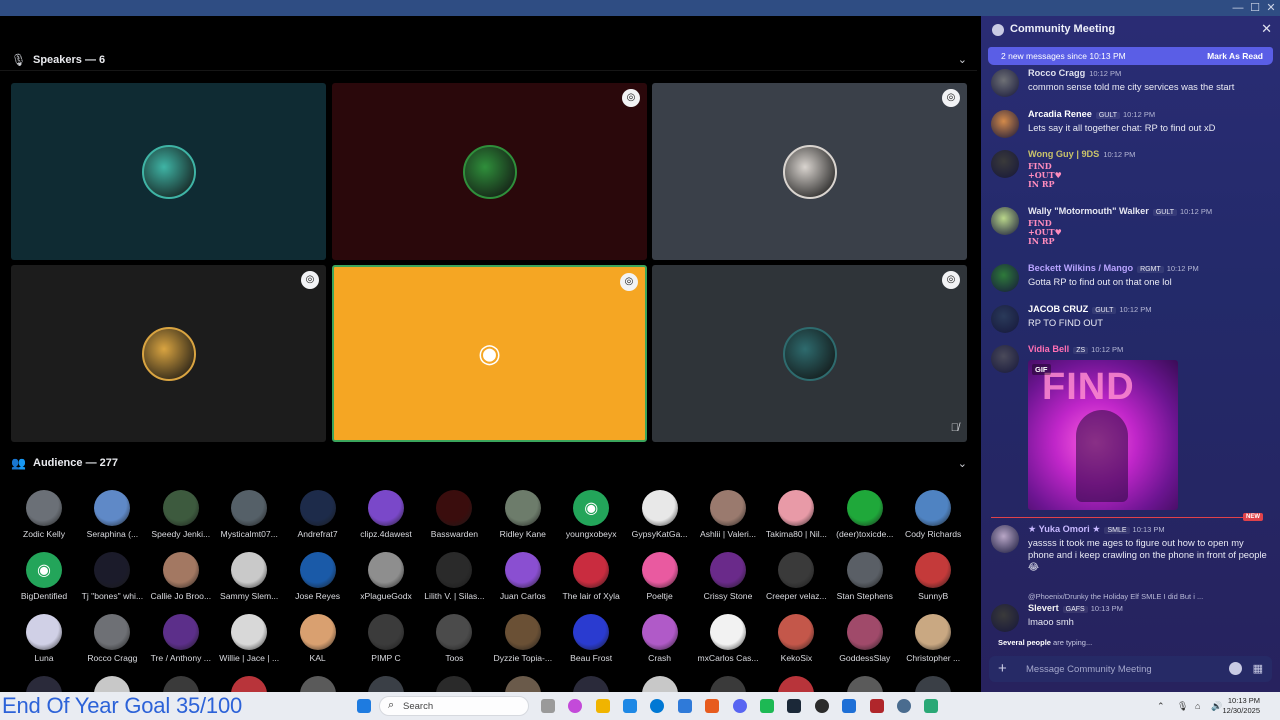  What do you see at coordinates (1080, 268) in the screenshot?
I see `message-author: Beckett Wilkins / Mango` at bounding box center [1080, 268].